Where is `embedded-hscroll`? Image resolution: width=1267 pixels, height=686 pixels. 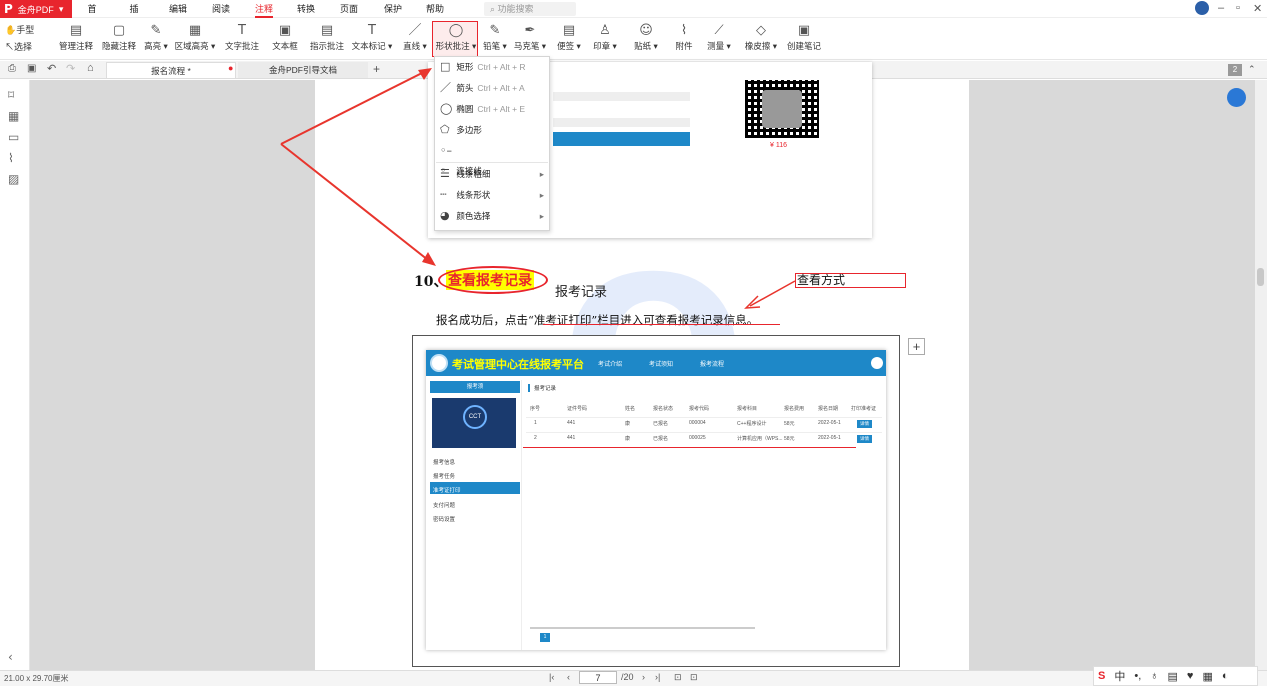 embedded-hscroll is located at coordinates (642, 628).